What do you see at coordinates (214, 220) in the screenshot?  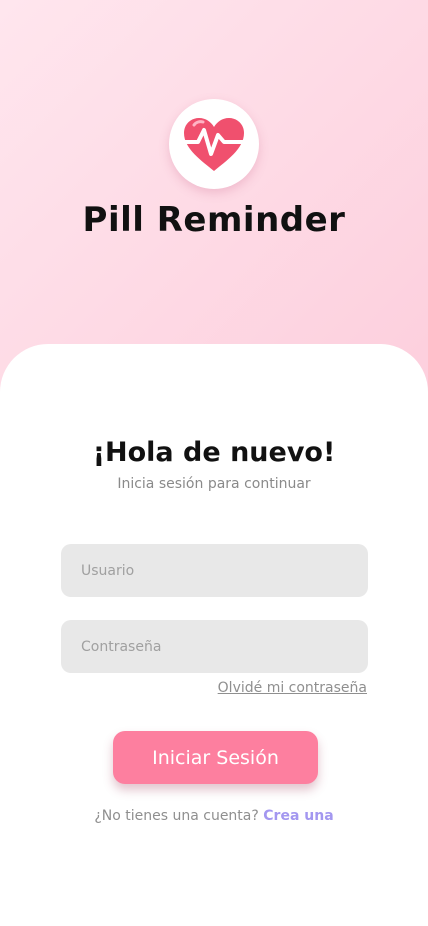 I see `app-title: Pill Reminder` at bounding box center [214, 220].